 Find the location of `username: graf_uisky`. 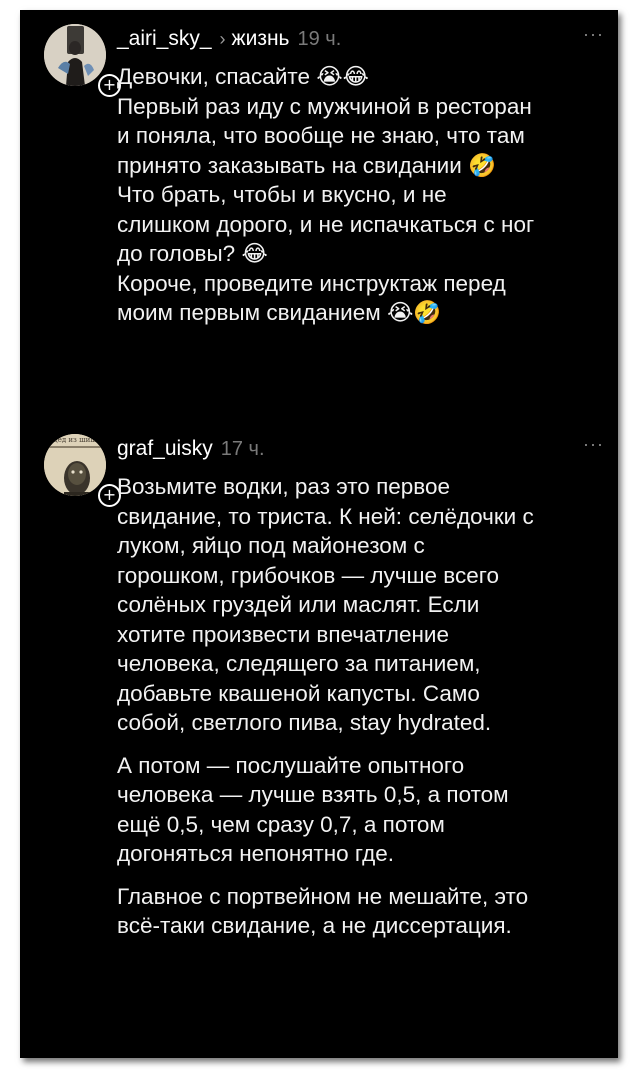

username: graf_uisky is located at coordinates (165, 449).